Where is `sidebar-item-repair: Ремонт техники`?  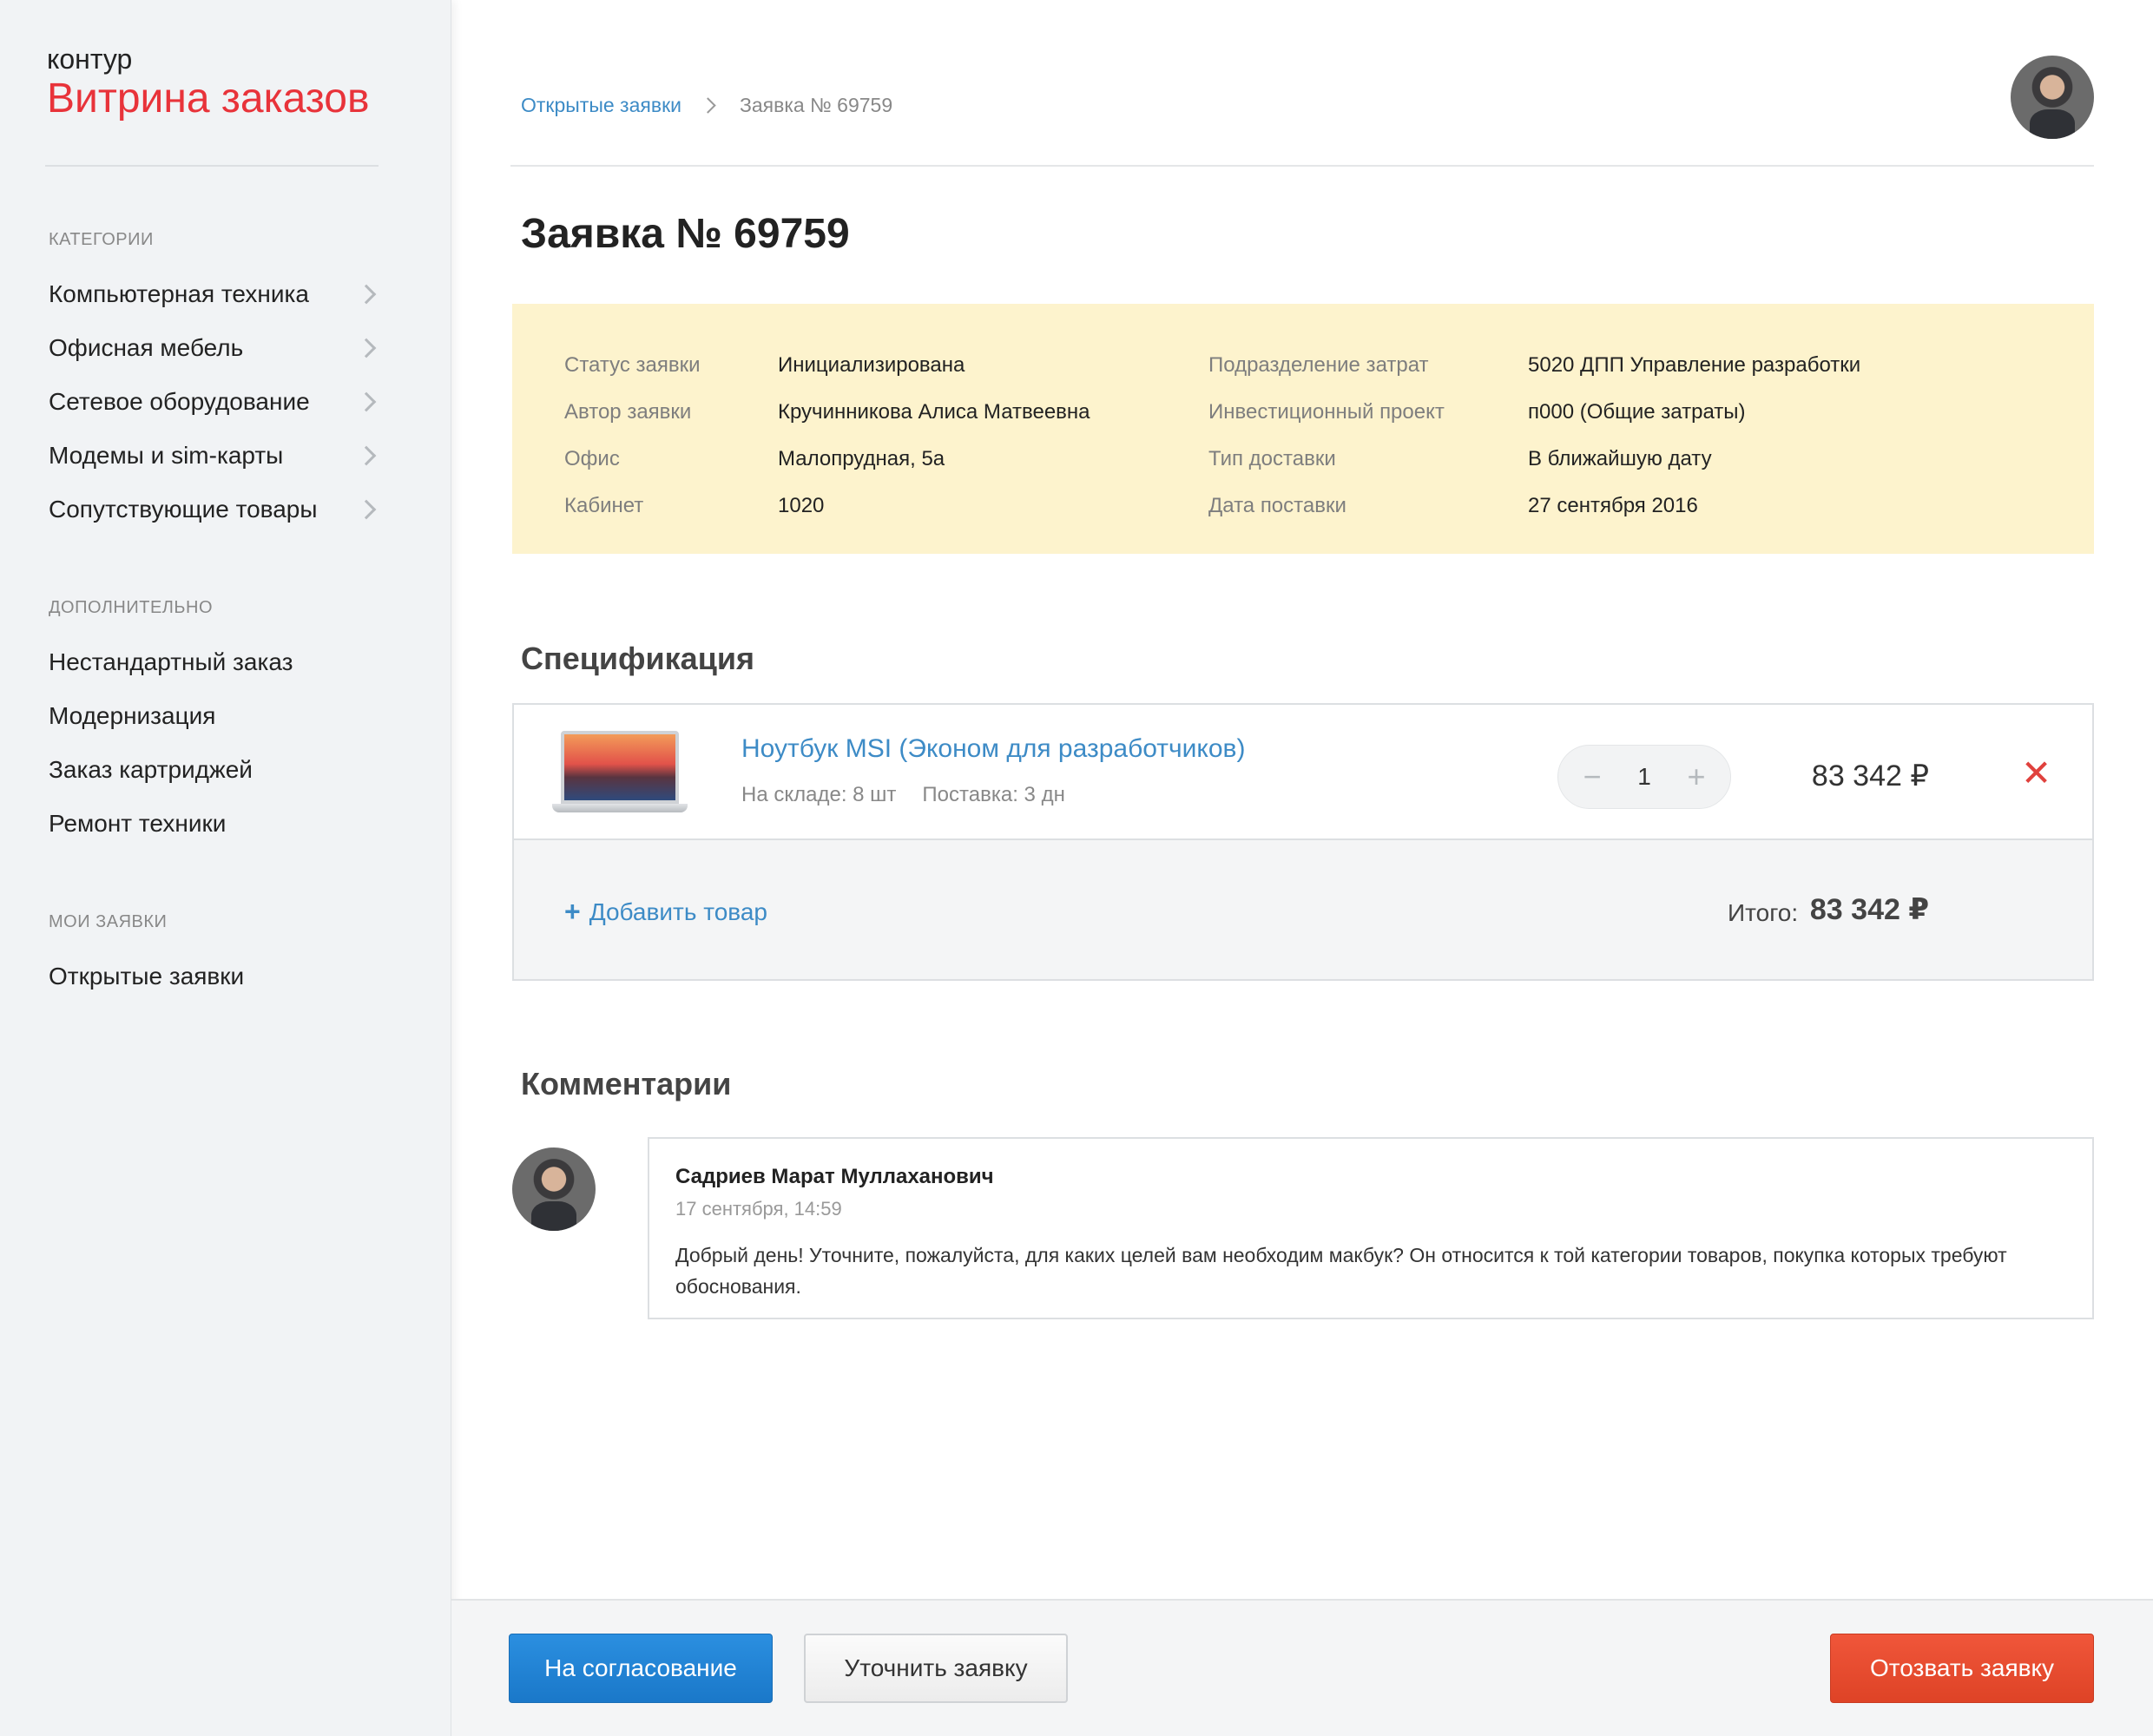
sidebar-item-repair: Ремонт техники is located at coordinates (214, 824).